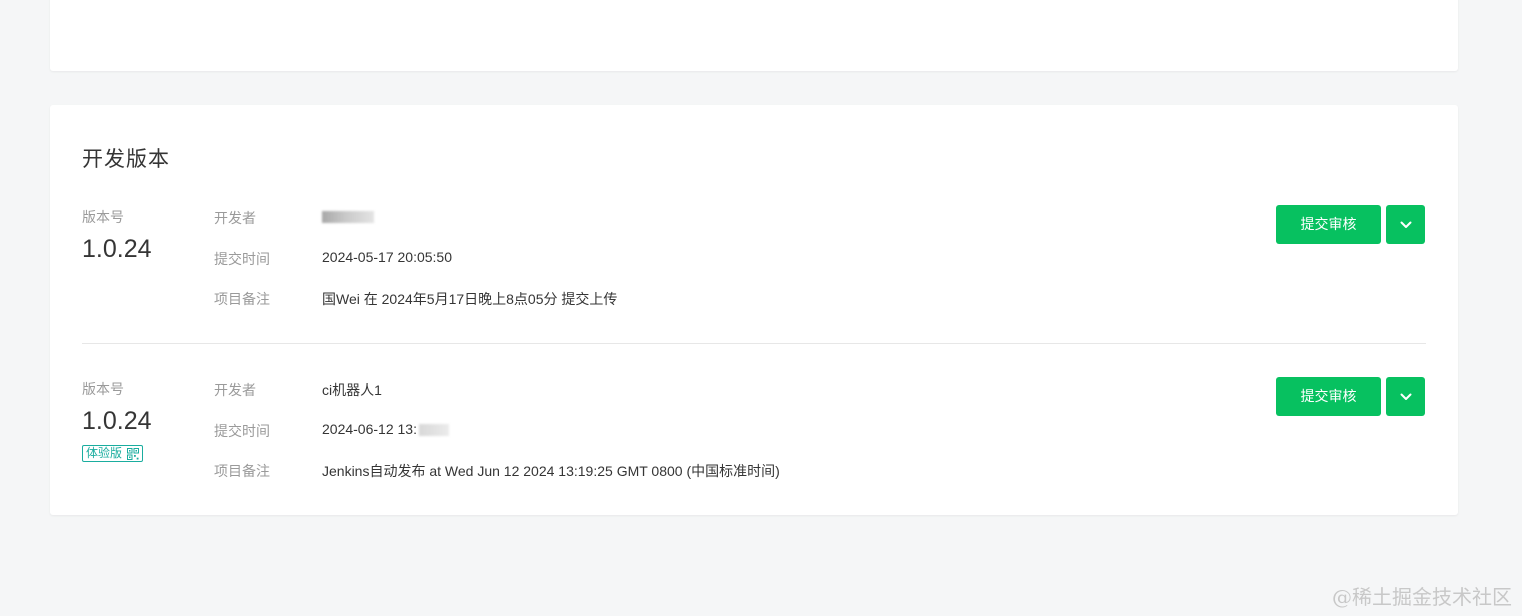  Describe the element at coordinates (433, 430) in the screenshot. I see `redacted-time-seconds` at that location.